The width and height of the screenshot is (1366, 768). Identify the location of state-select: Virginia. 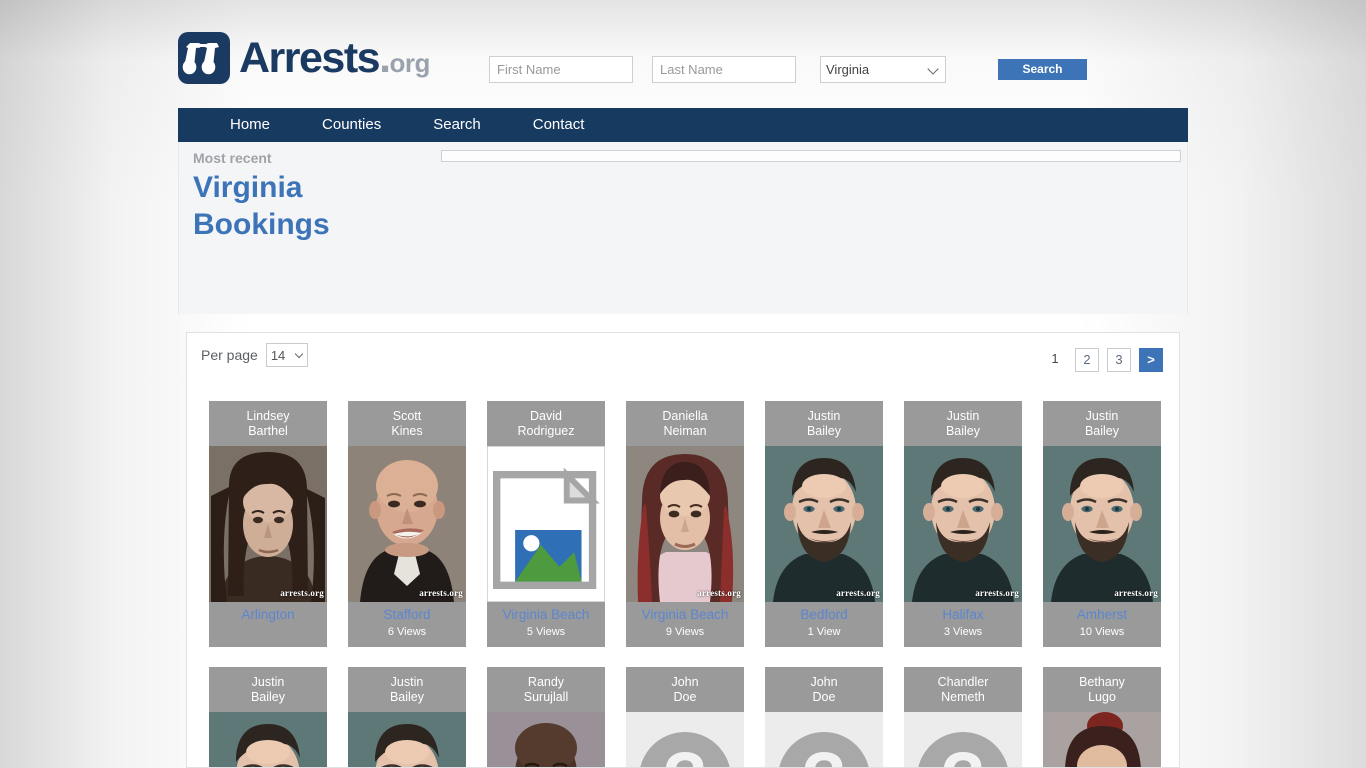
(883, 69).